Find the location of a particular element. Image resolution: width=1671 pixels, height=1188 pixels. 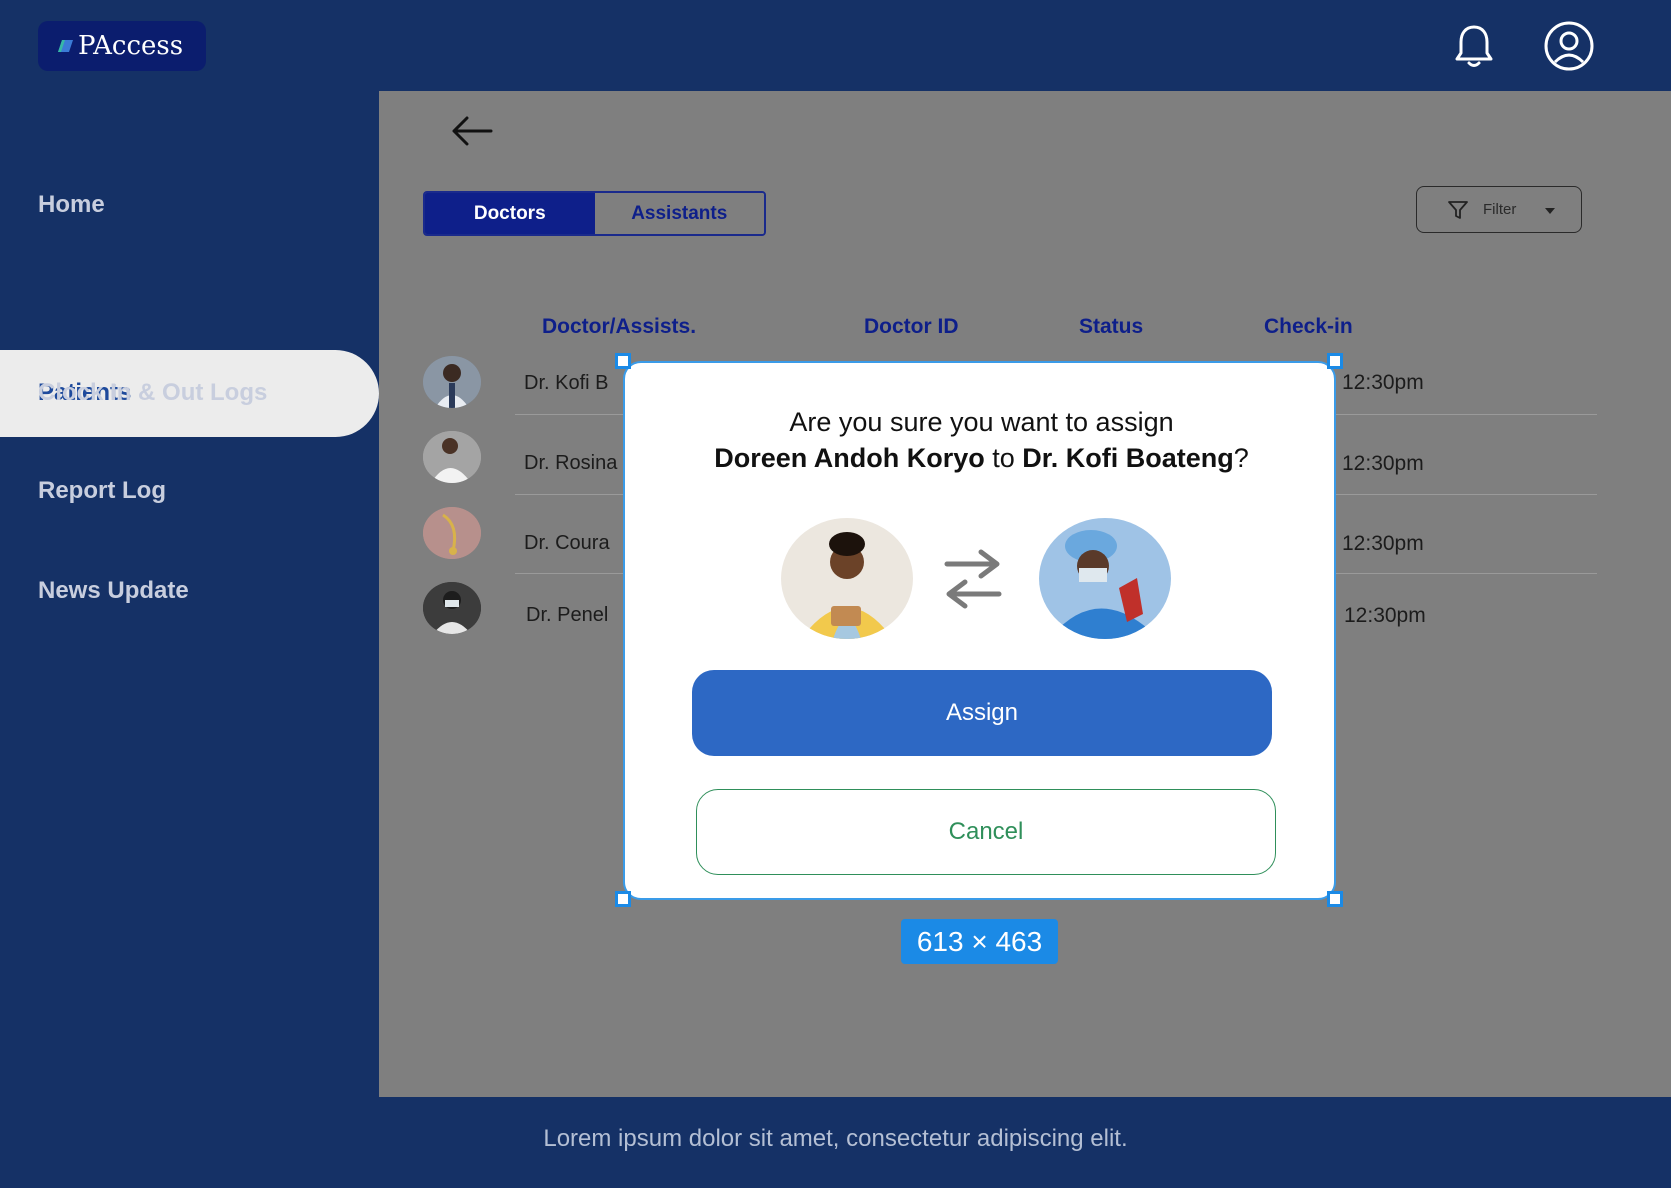

table-row-name: Dr. Coura is located at coordinates (567, 543).